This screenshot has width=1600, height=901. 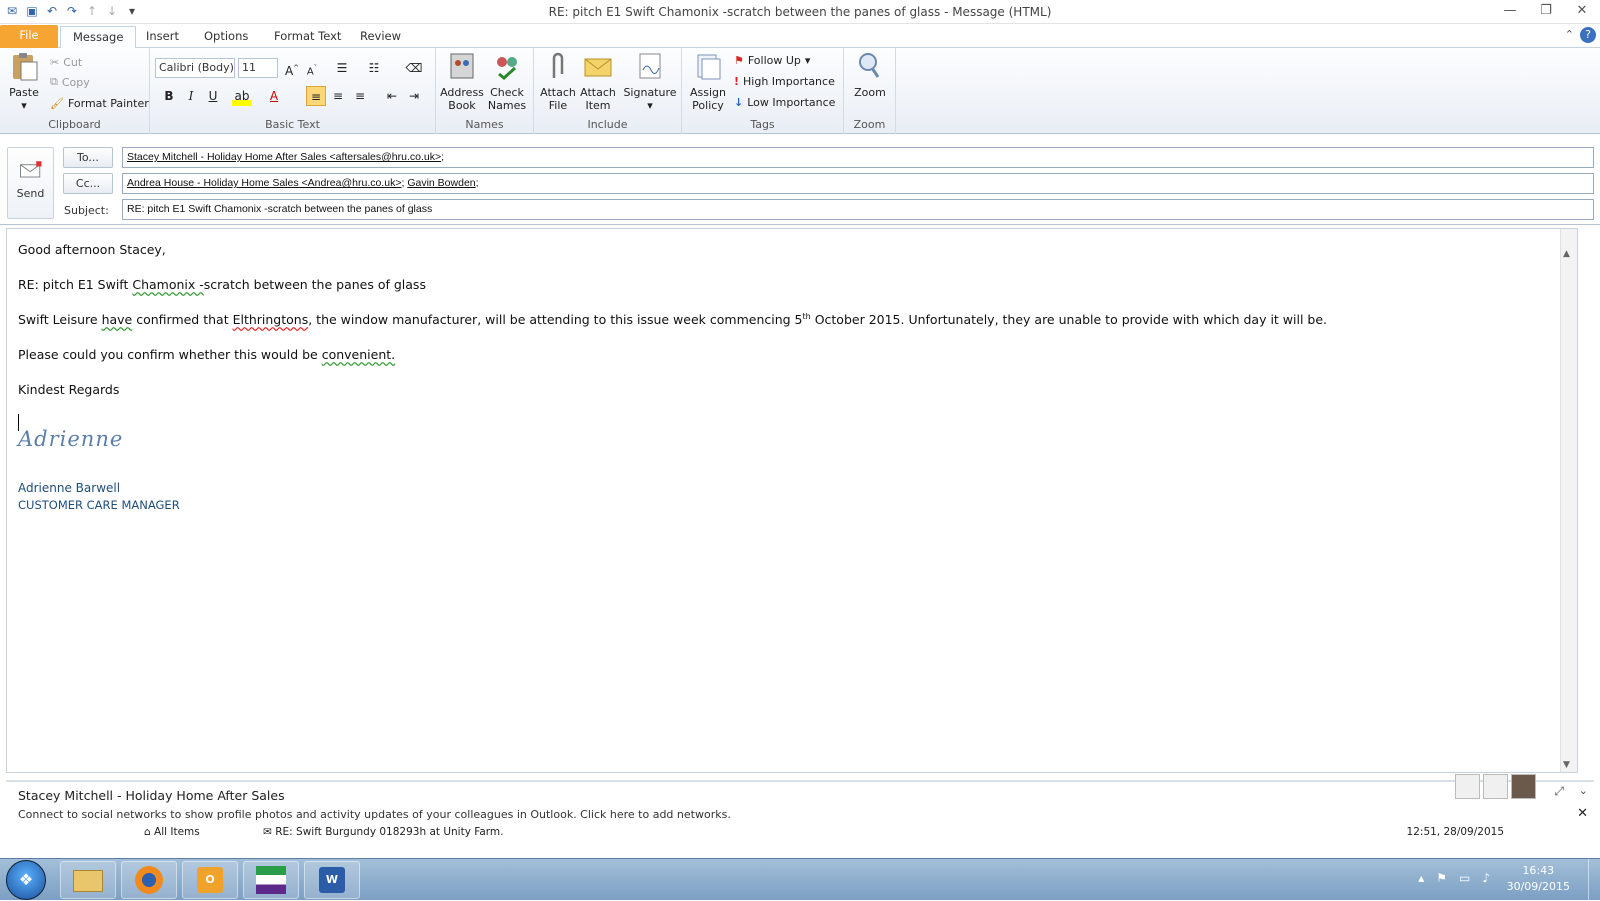 I want to click on zoom-button: Zoom, so click(x=870, y=74).